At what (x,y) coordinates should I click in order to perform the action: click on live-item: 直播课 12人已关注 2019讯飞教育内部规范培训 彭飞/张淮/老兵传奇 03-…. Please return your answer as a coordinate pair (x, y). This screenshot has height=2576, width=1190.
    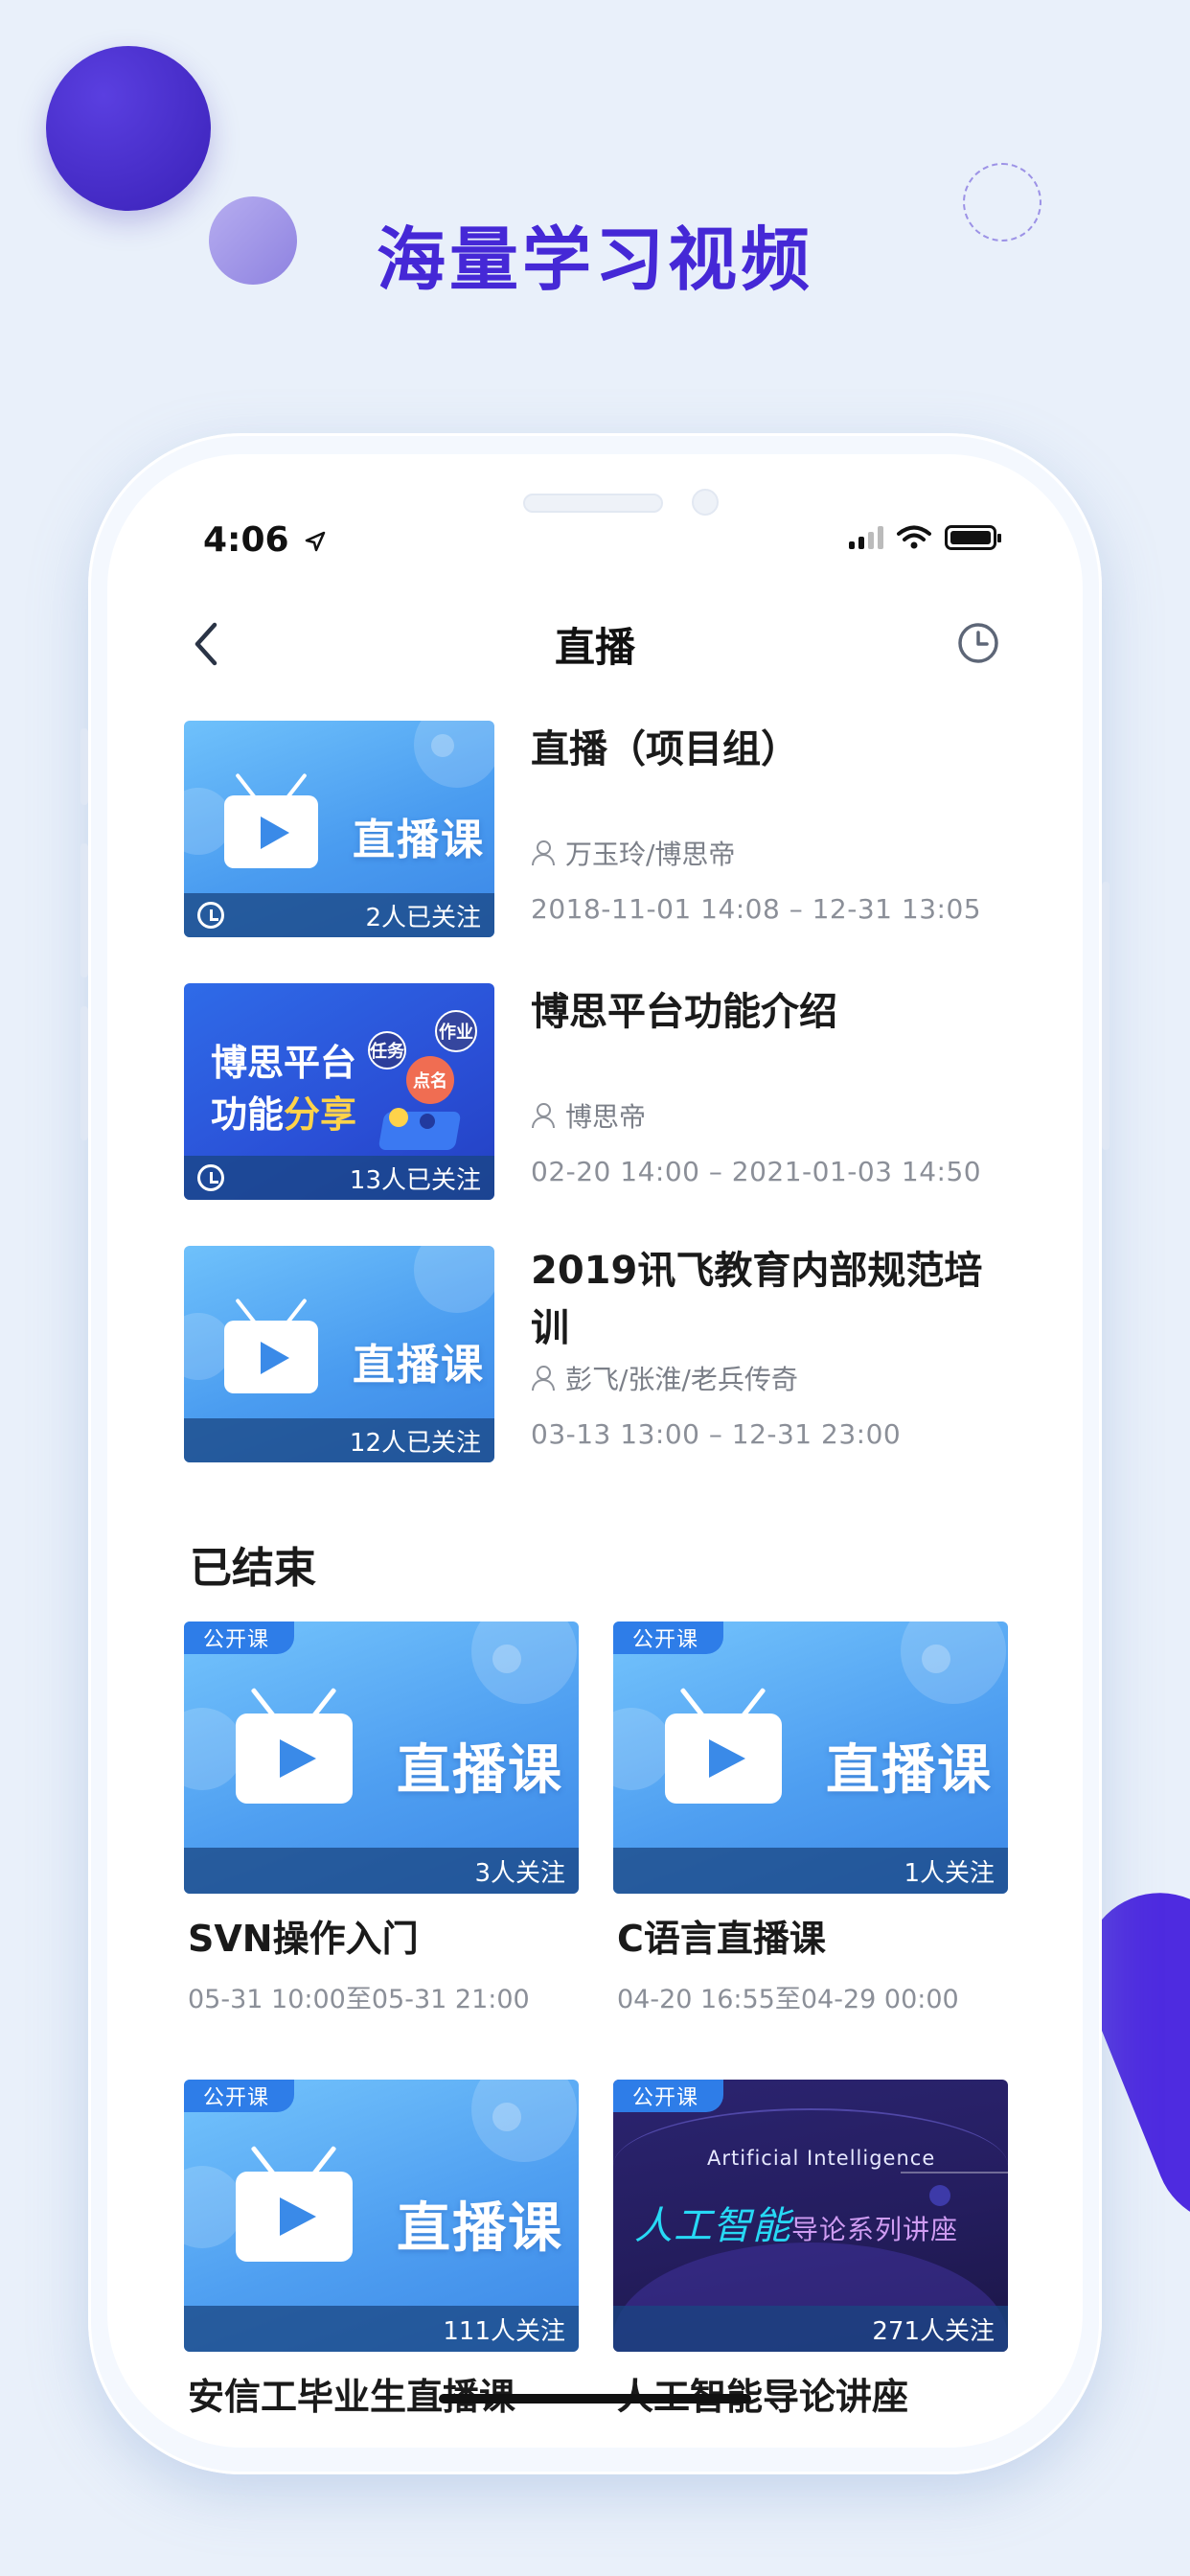
    Looking at the image, I should click on (596, 1354).